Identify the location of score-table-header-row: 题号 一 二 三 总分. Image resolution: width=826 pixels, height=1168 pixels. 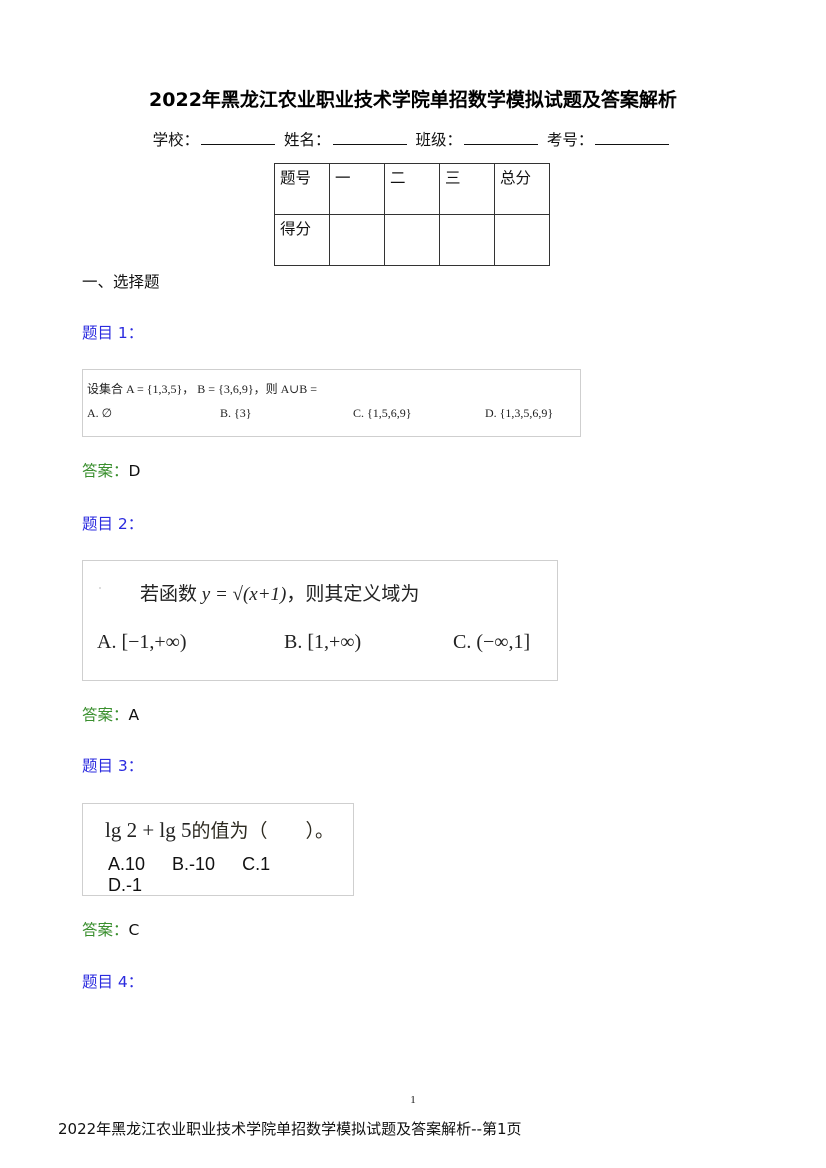
(412, 189).